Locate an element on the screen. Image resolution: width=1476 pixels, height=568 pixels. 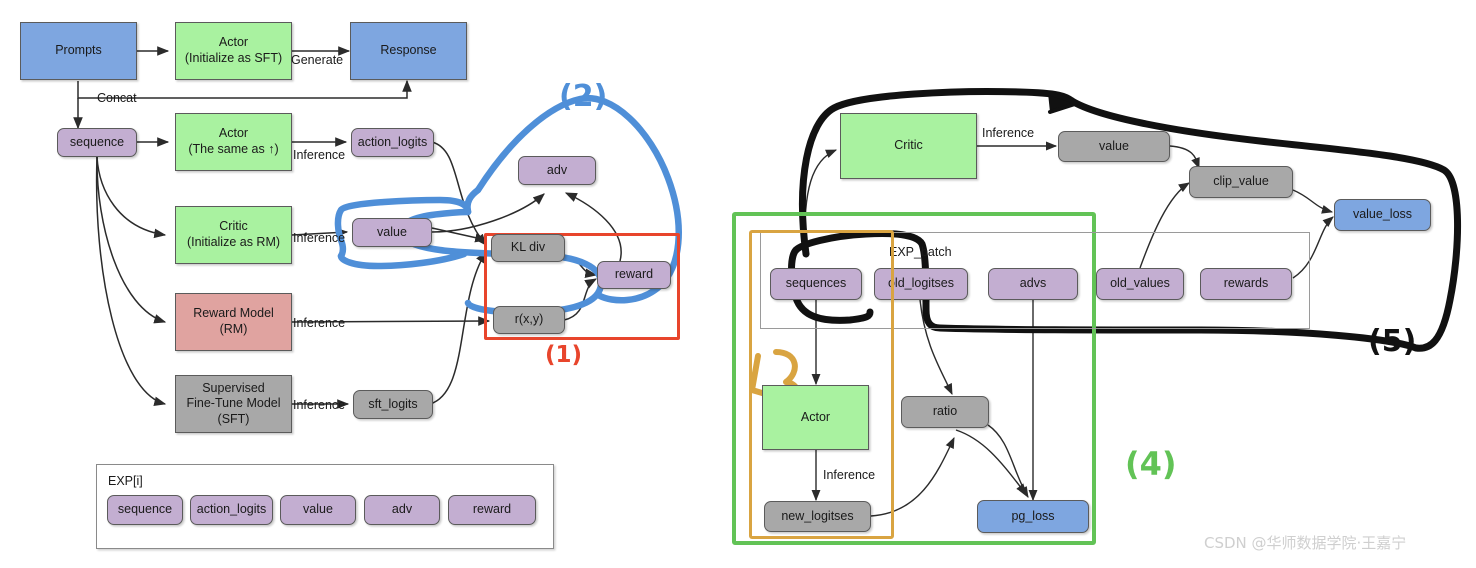
node-critic-left-label2: (Initialize as RM) is located at coordinates (233, 242).